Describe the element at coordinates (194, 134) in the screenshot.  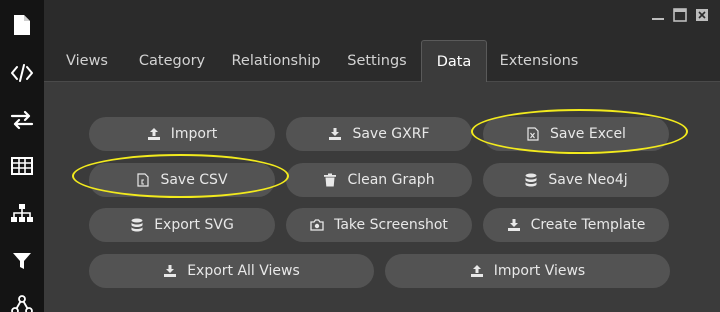
I see `import-button-label: Import` at that location.